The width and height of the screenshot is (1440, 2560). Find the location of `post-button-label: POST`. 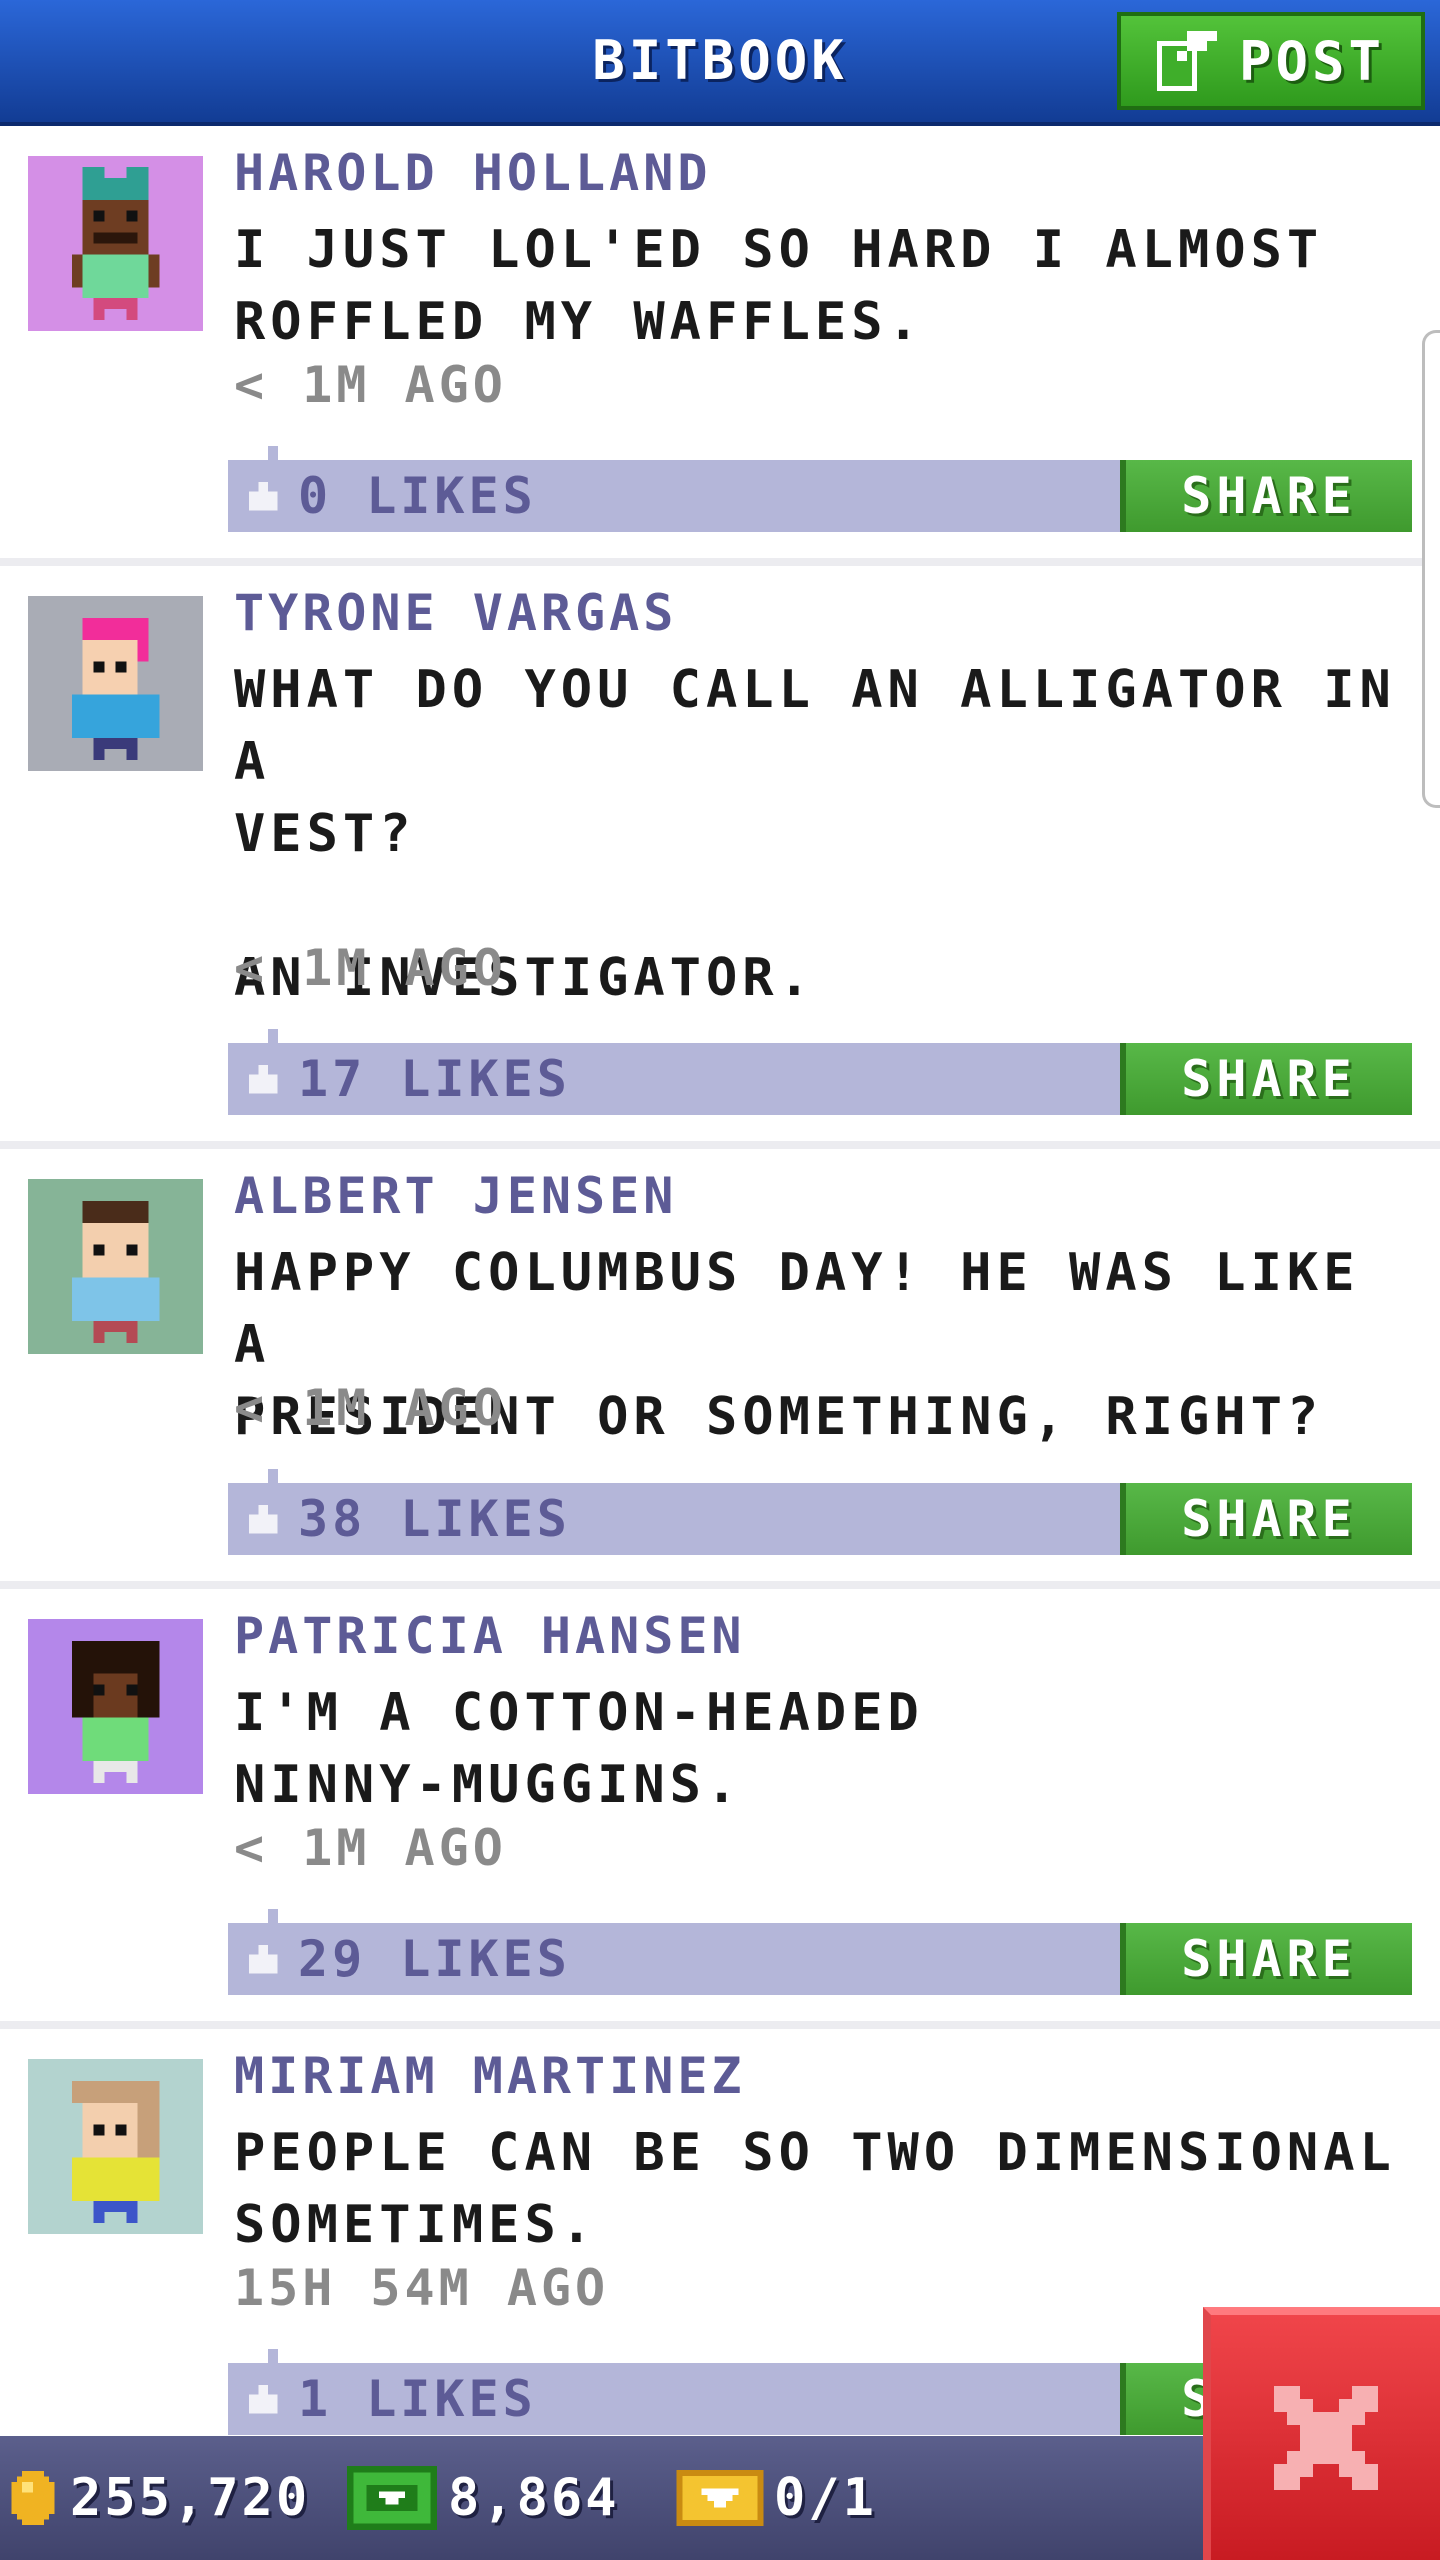

post-button-label: POST is located at coordinates (1312, 61).